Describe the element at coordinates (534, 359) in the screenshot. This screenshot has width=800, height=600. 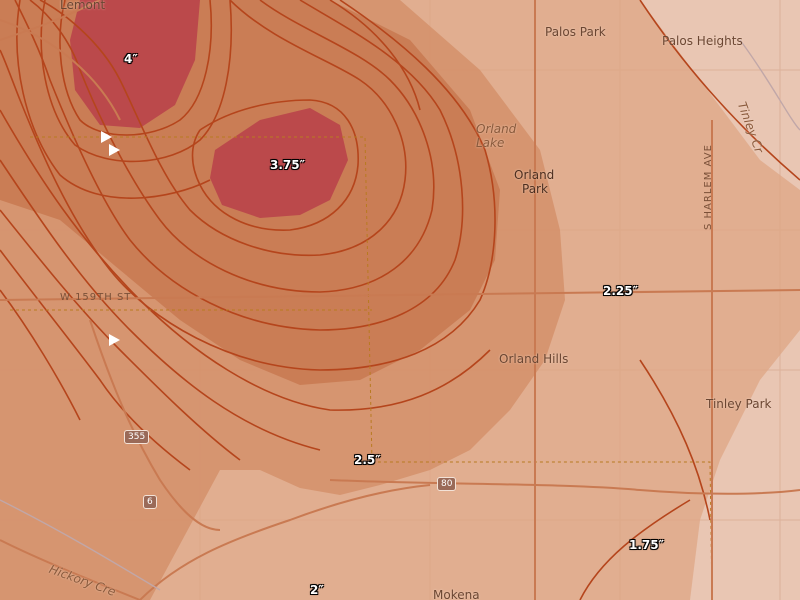
I see `place-orland-hills: Orland Hills` at that location.